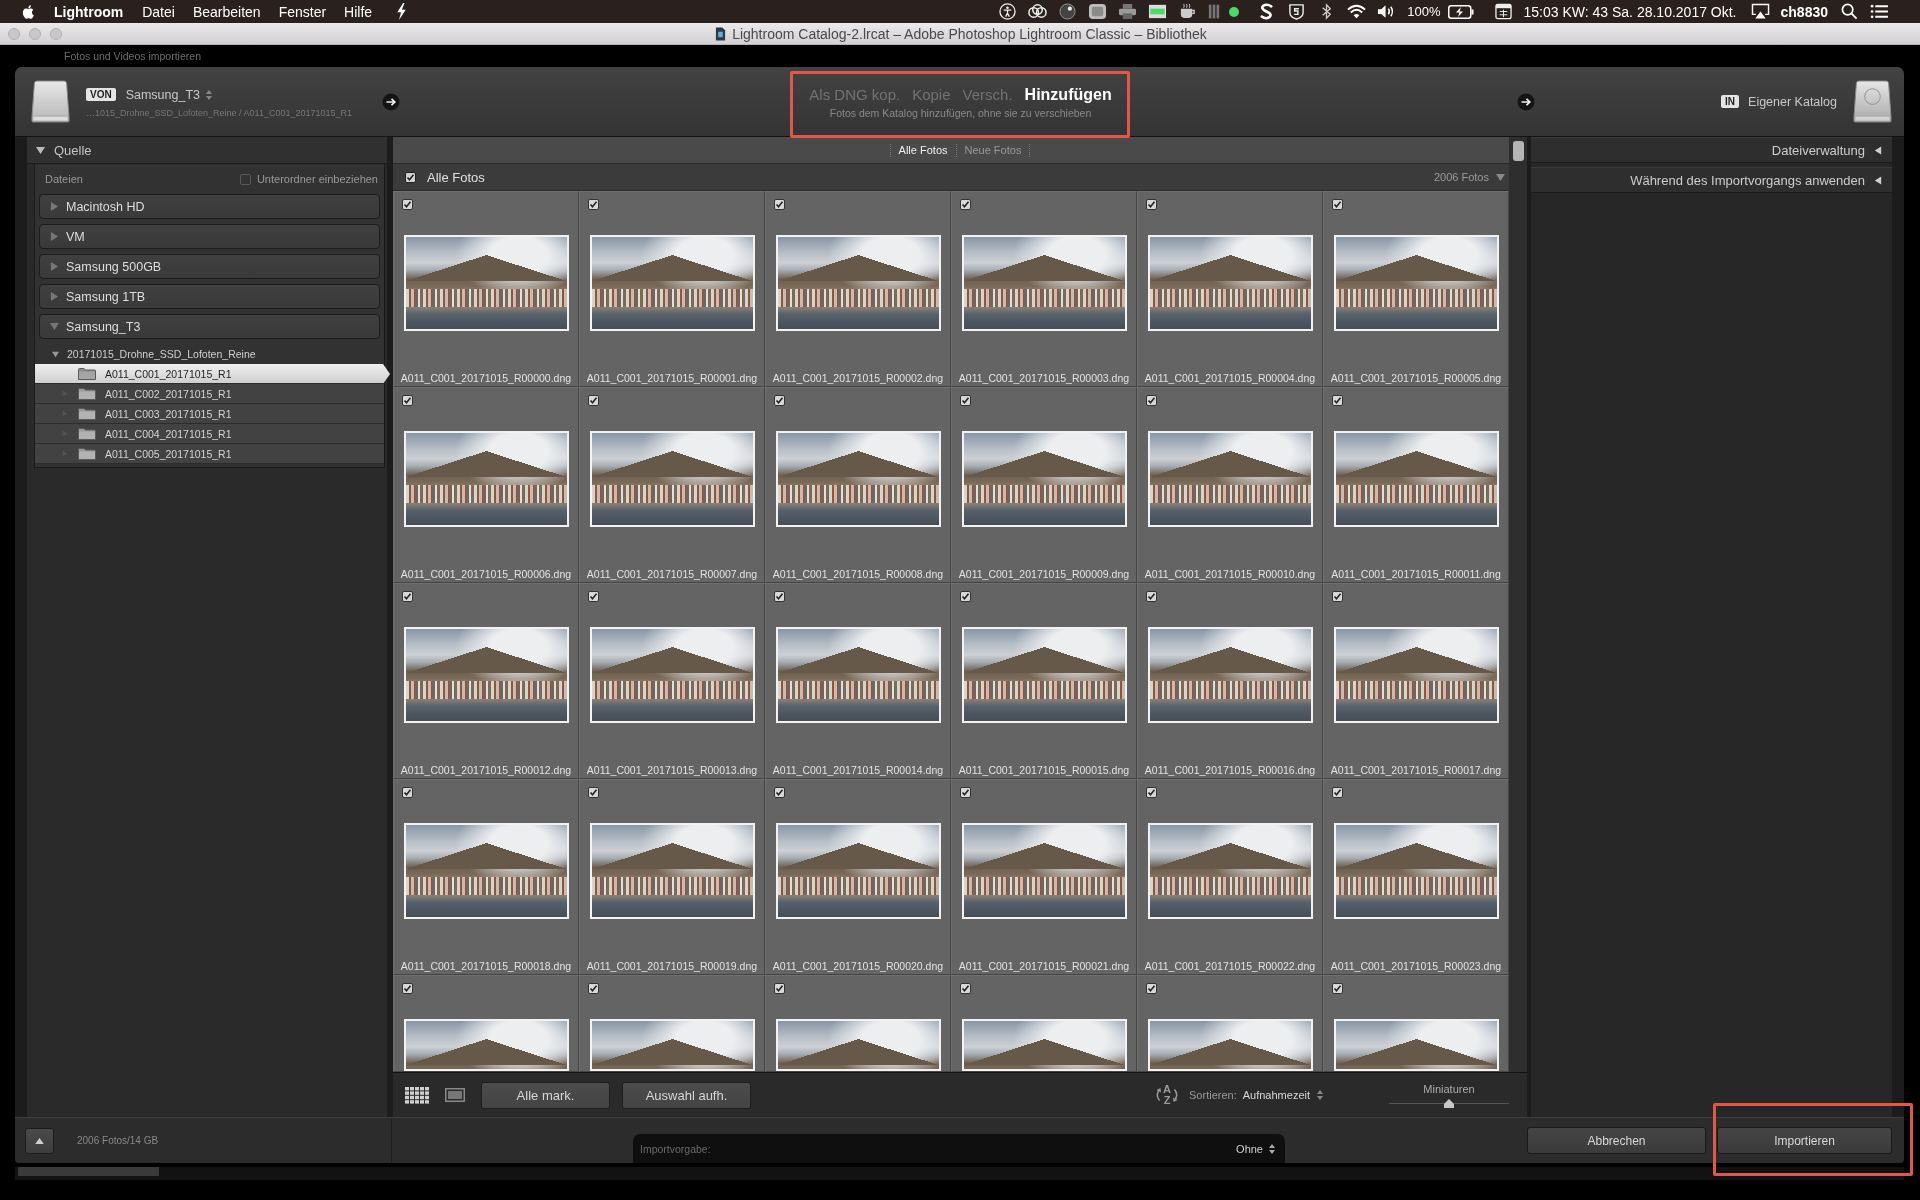  Describe the element at coordinates (158, 11) in the screenshot. I see `menu-item: Datei` at that location.